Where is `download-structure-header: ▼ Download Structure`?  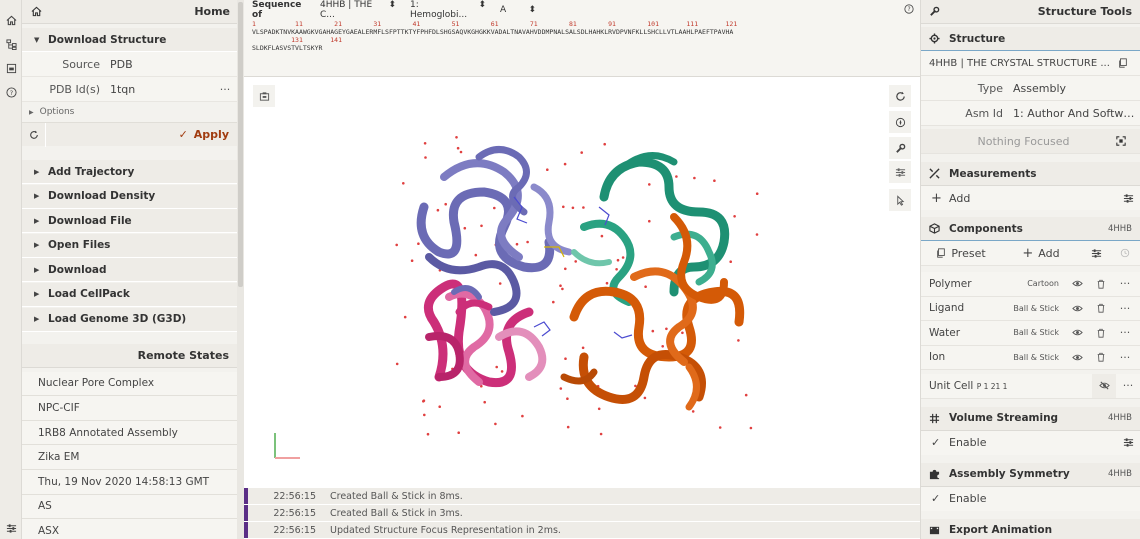 download-structure-header: ▼ Download Structure is located at coordinates (129, 40).